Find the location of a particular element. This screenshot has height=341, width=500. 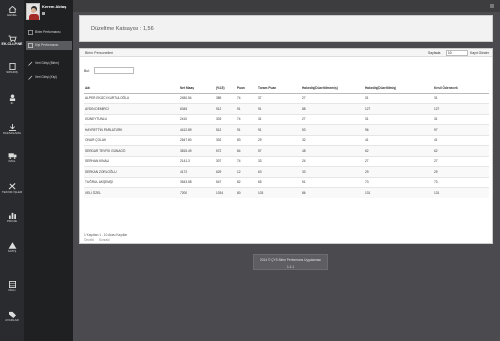

cell: 74 is located at coordinates (246, 119).